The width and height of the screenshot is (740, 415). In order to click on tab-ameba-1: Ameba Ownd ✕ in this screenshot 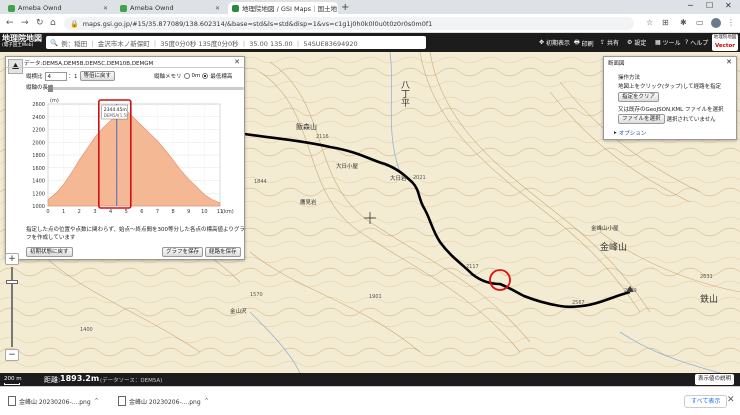, I will do `click(58, 8)`.